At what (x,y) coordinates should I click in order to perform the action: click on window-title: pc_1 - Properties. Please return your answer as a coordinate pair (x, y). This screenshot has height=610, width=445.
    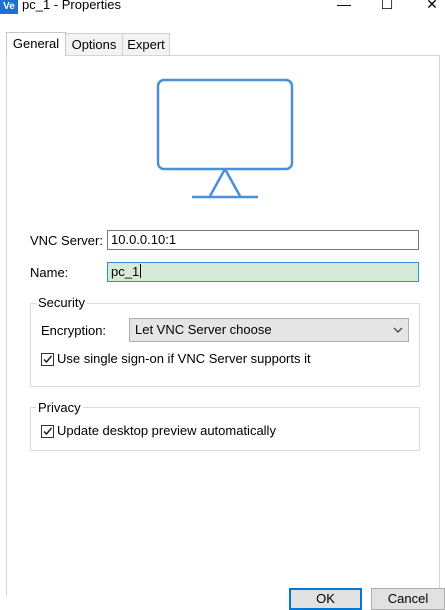
    Looking at the image, I should click on (71, 6).